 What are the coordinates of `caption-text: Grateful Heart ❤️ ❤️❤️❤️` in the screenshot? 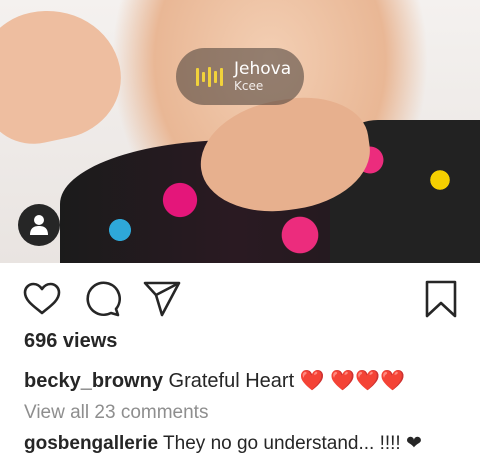 It's located at (286, 381).